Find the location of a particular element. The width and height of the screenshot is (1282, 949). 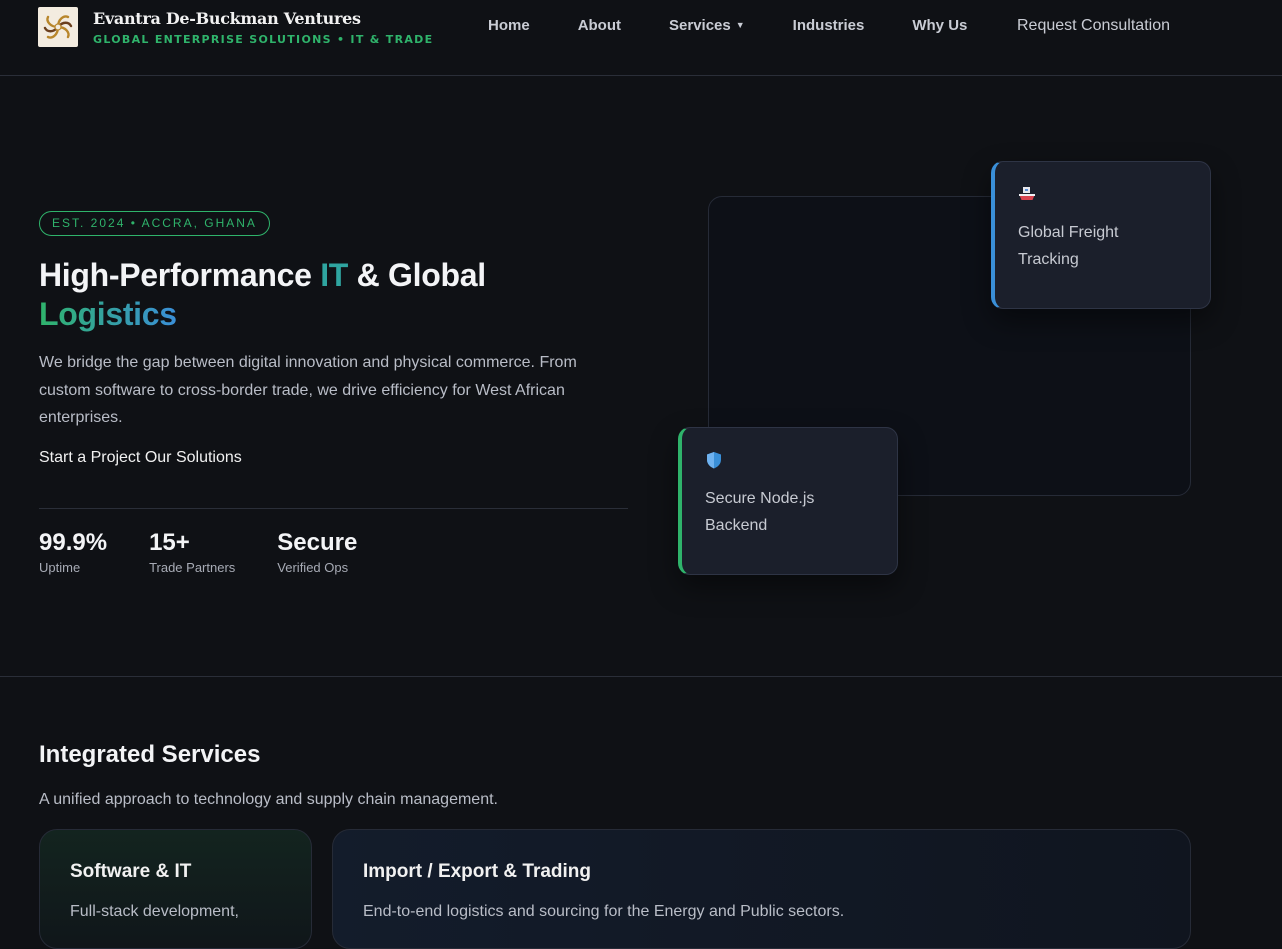

chevron-down-icon: ▼ is located at coordinates (740, 25).